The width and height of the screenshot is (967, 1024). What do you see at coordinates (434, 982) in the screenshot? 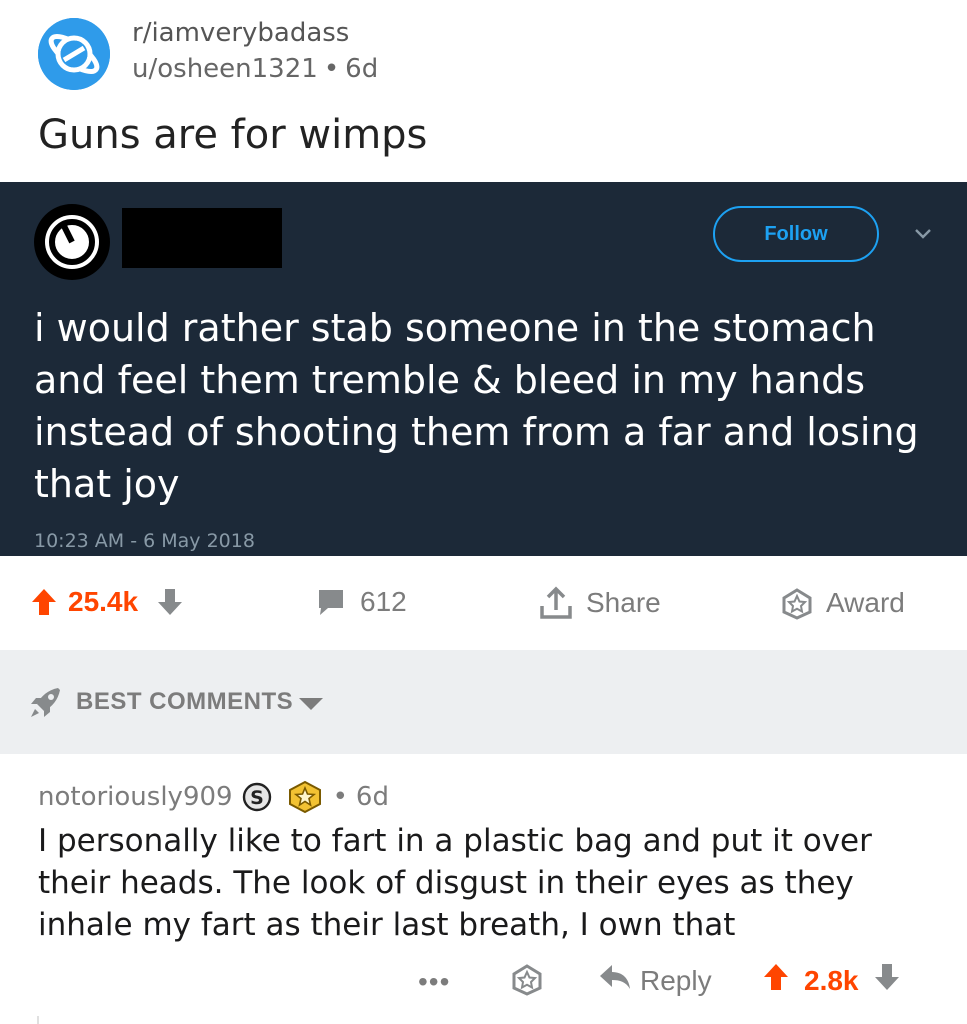
I see `more-options-icon: •••` at bounding box center [434, 982].